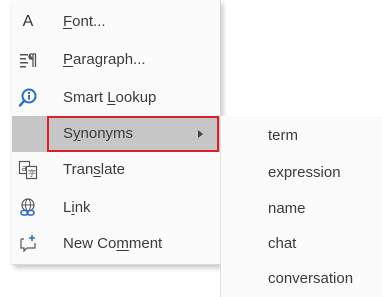  I want to click on link-menu-item: Link, so click(116, 208).